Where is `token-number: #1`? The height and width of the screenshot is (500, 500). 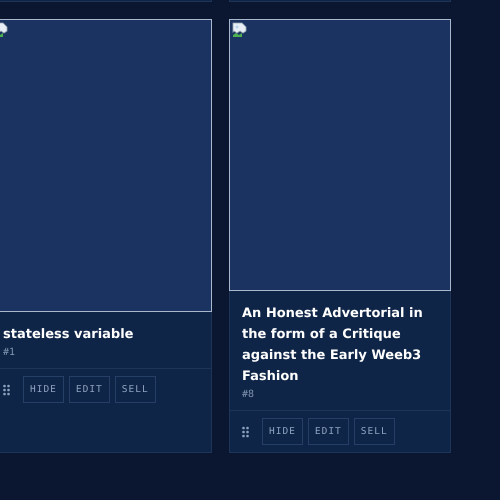
token-number: #1 is located at coordinates (9, 352).